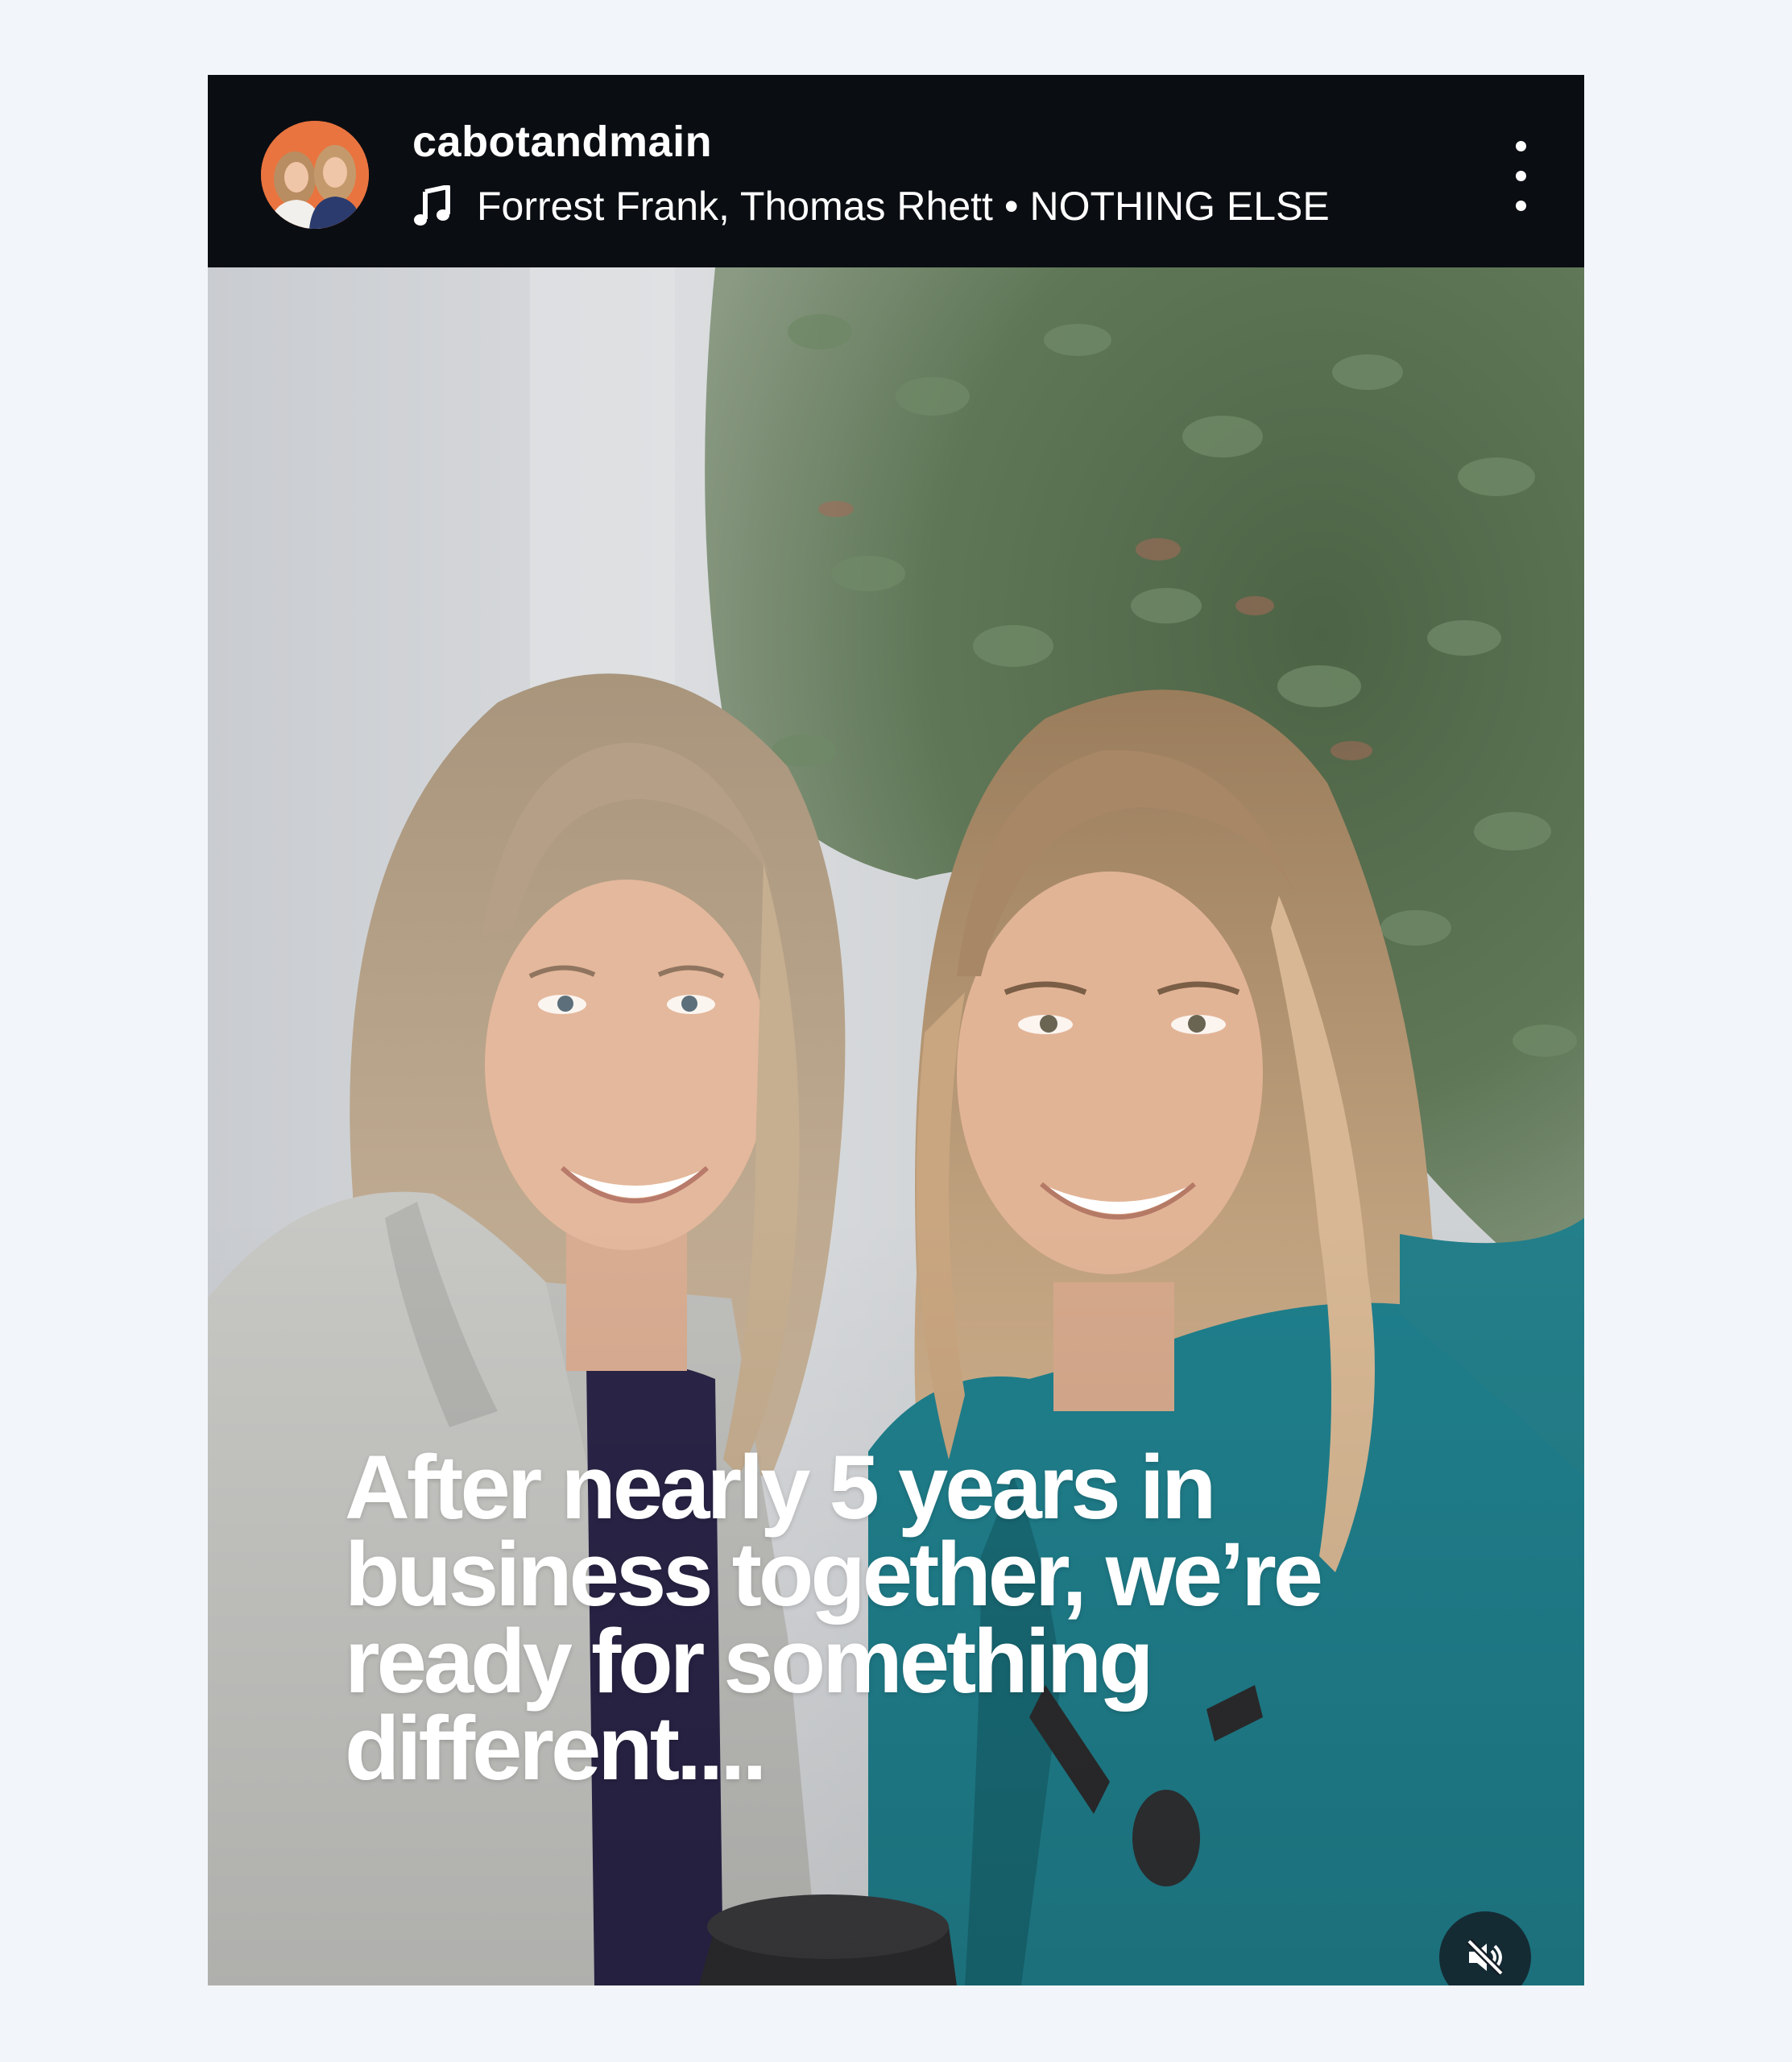 This screenshot has height=2062, width=1792. I want to click on music-note-icon, so click(432, 205).